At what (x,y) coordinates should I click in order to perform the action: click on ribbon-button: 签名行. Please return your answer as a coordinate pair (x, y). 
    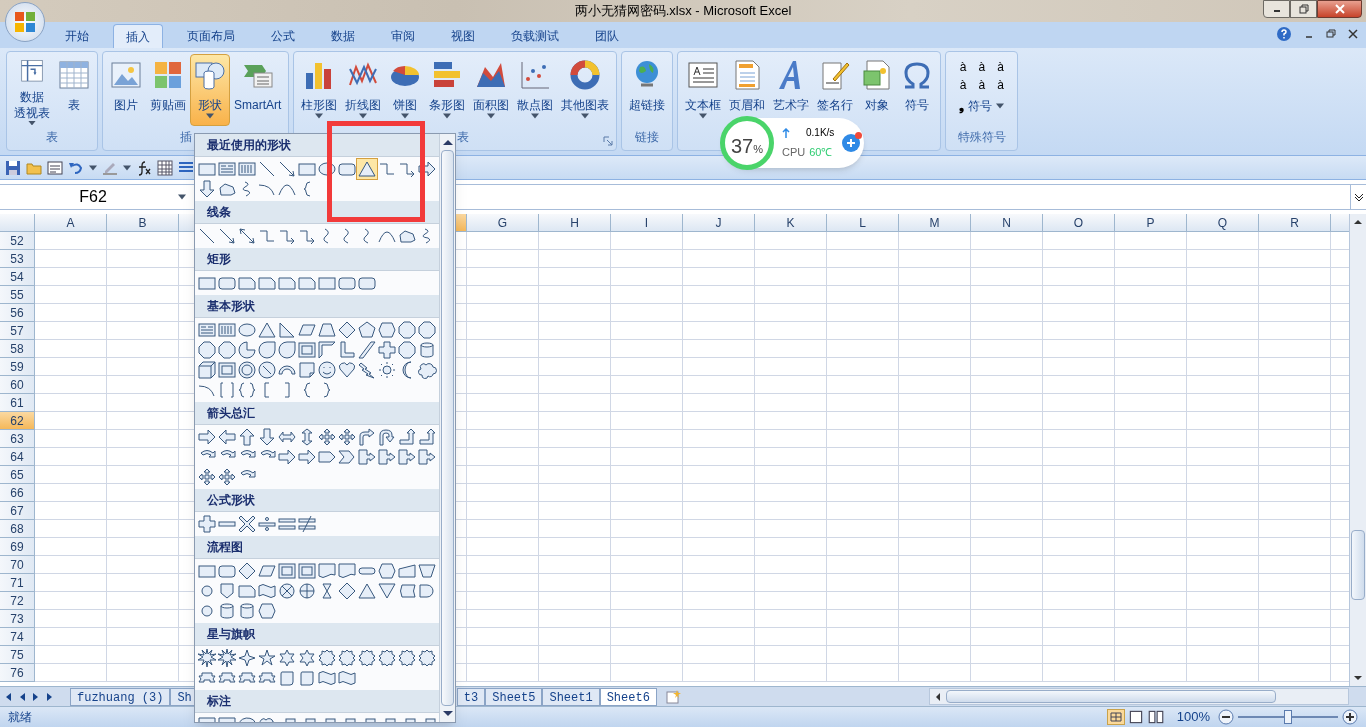
    Looking at the image, I should click on (835, 90).